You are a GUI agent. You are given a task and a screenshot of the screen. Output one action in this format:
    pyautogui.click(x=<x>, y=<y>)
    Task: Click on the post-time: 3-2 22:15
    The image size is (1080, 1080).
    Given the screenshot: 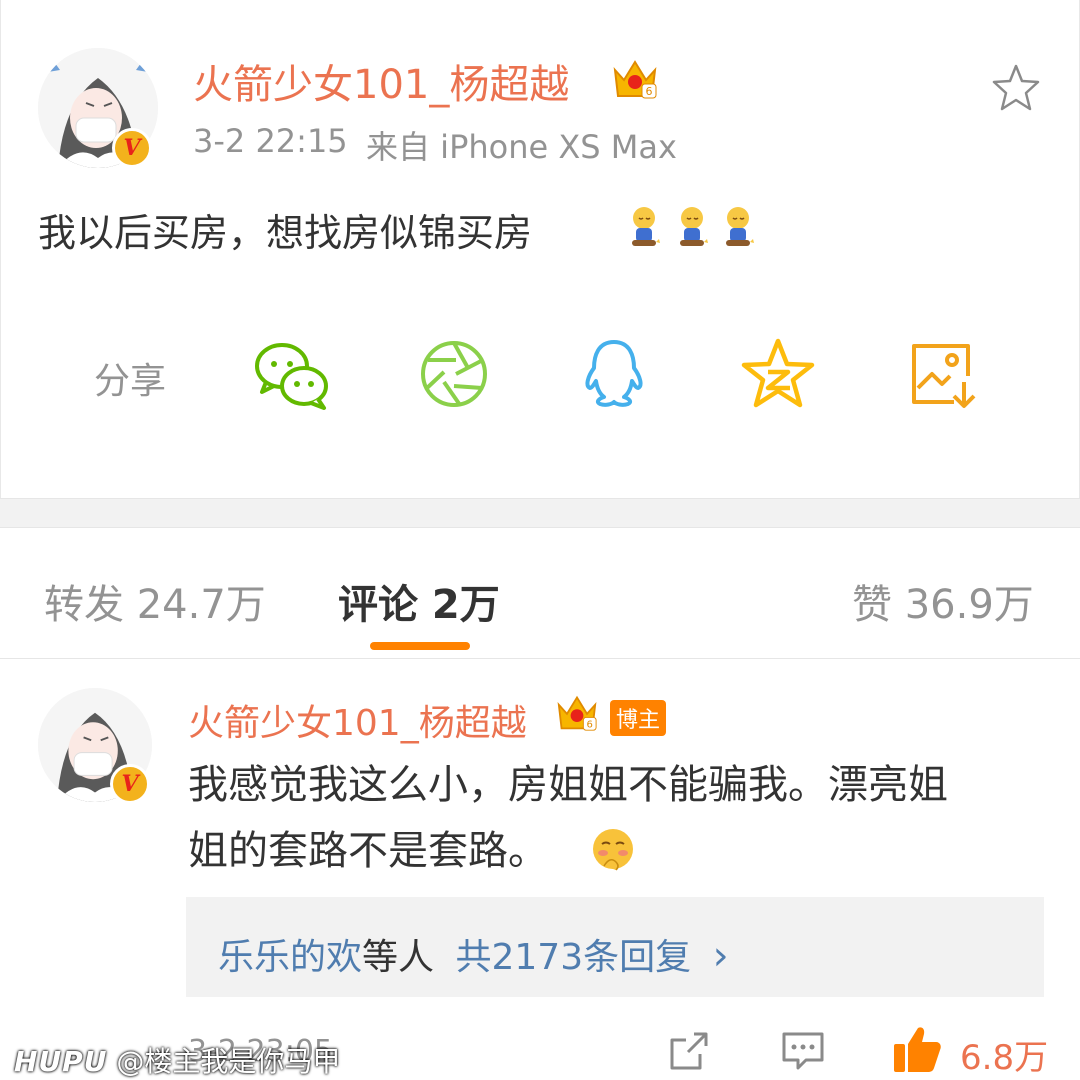 What is the action you would take?
    pyautogui.click(x=270, y=141)
    